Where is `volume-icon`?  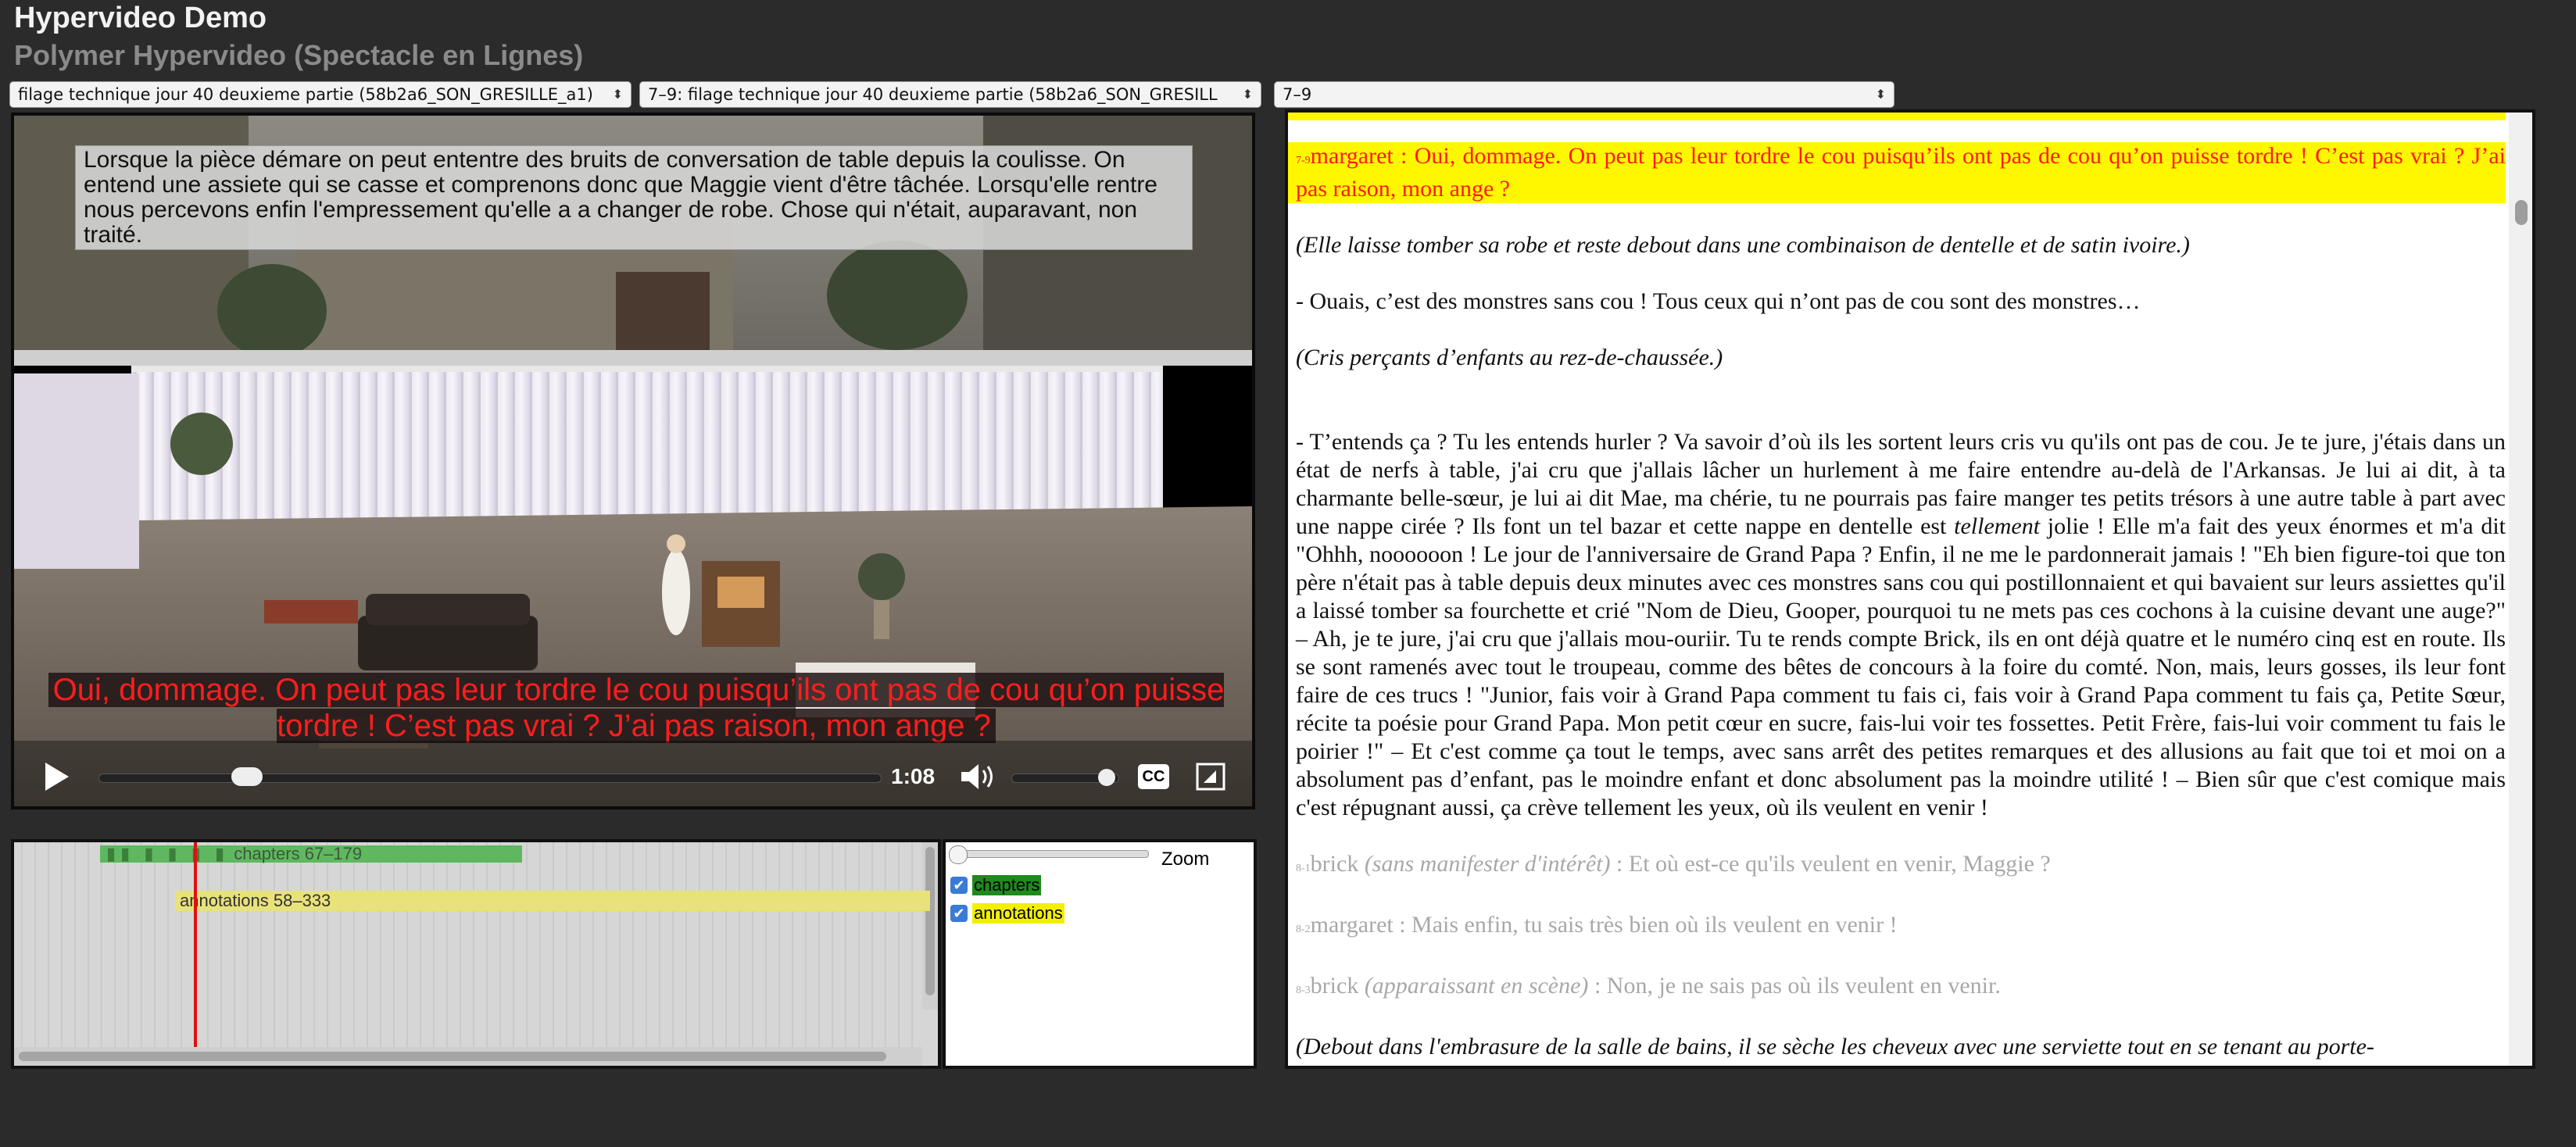 volume-icon is located at coordinates (978, 777).